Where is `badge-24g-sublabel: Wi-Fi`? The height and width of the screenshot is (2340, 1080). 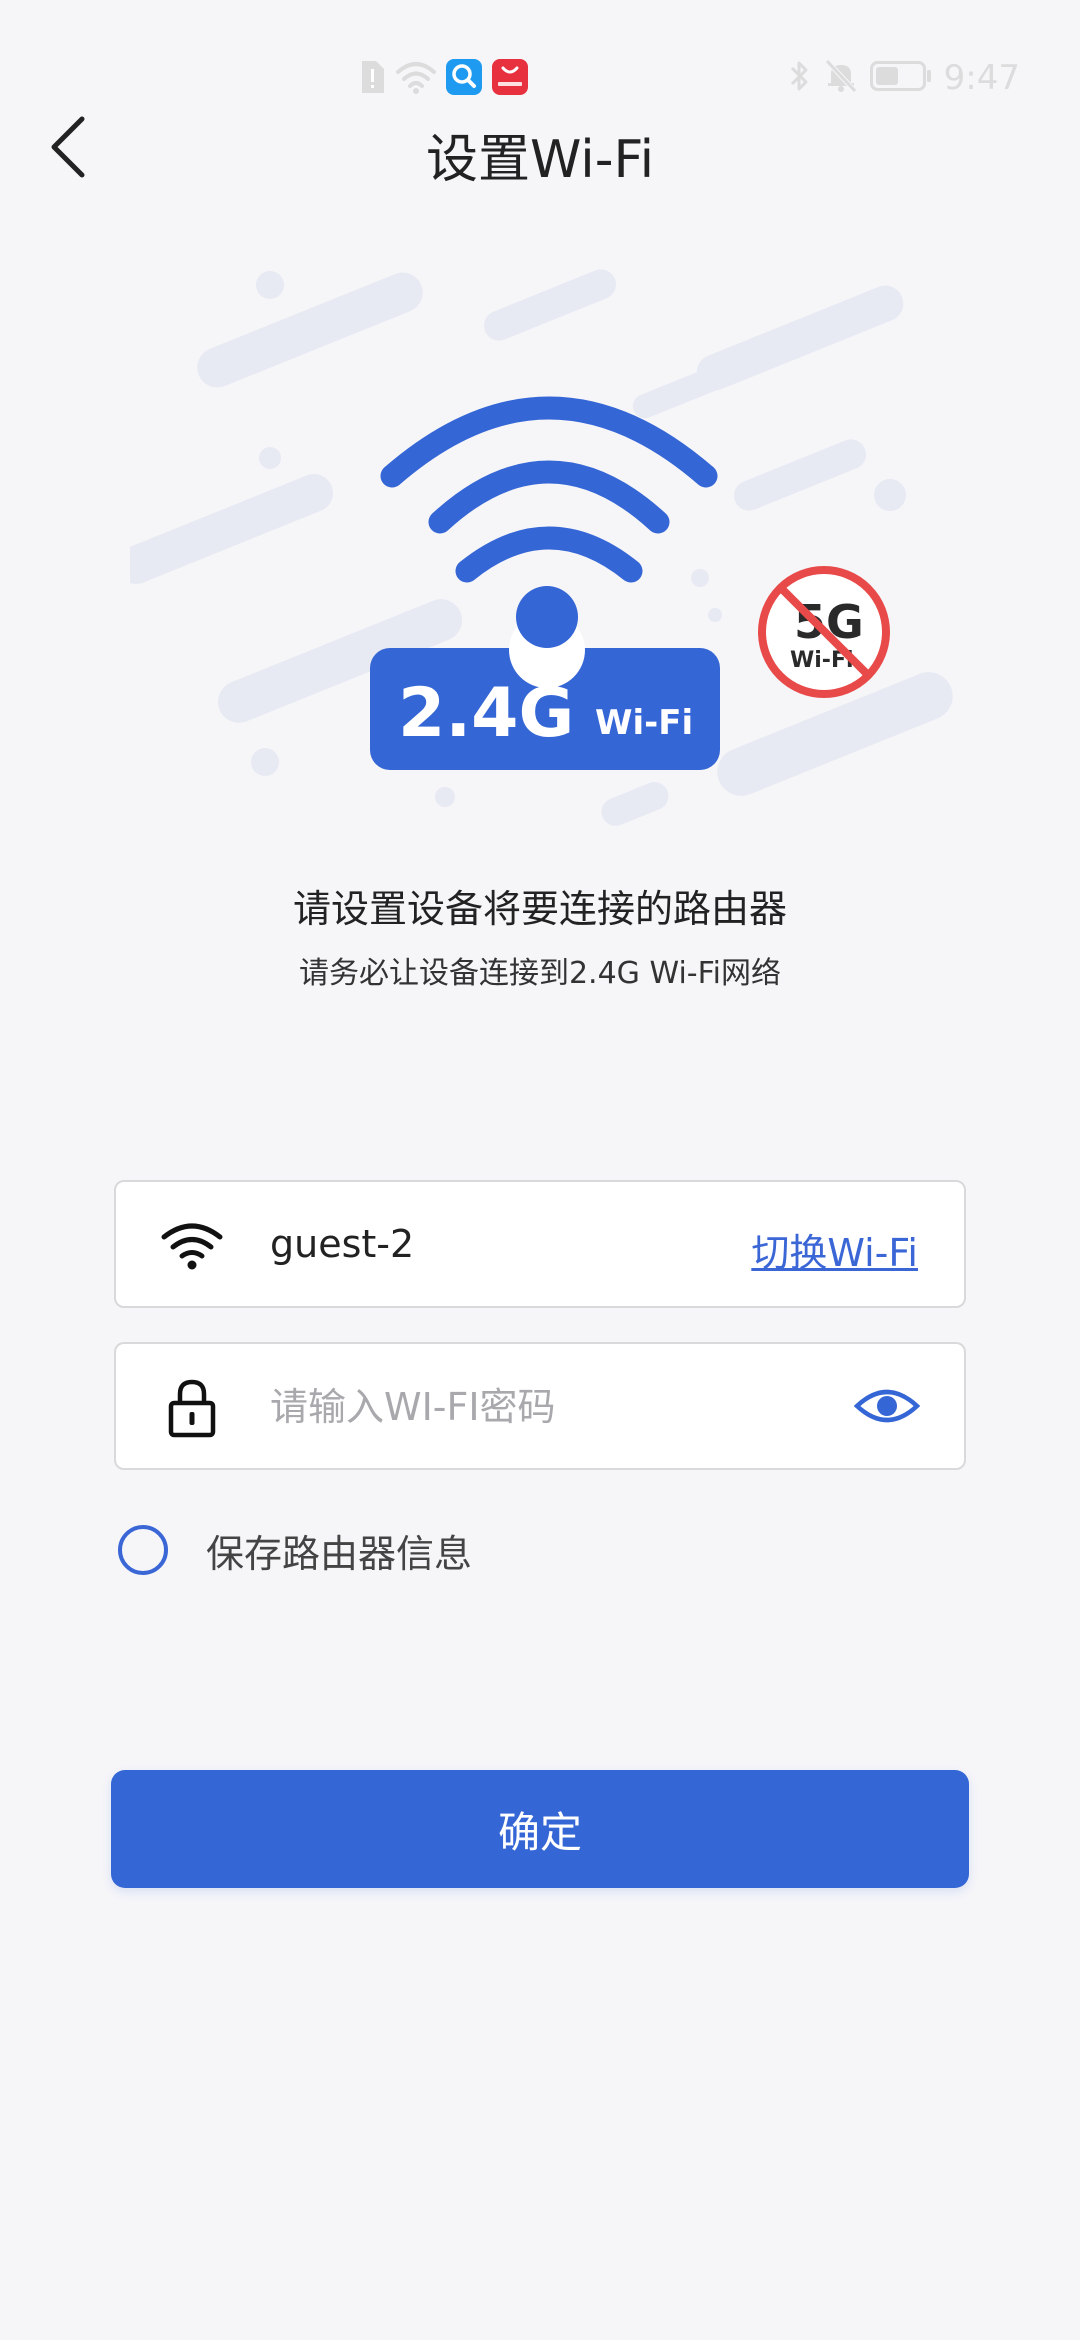
badge-24g-sublabel: Wi-Fi is located at coordinates (644, 723).